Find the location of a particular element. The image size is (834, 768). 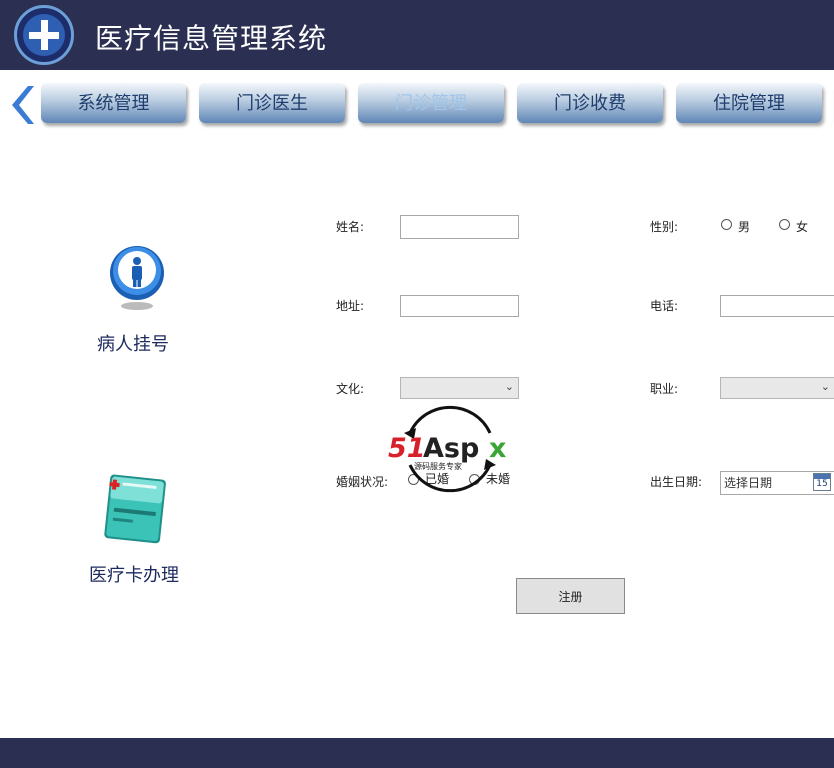

address-input is located at coordinates (459, 306).